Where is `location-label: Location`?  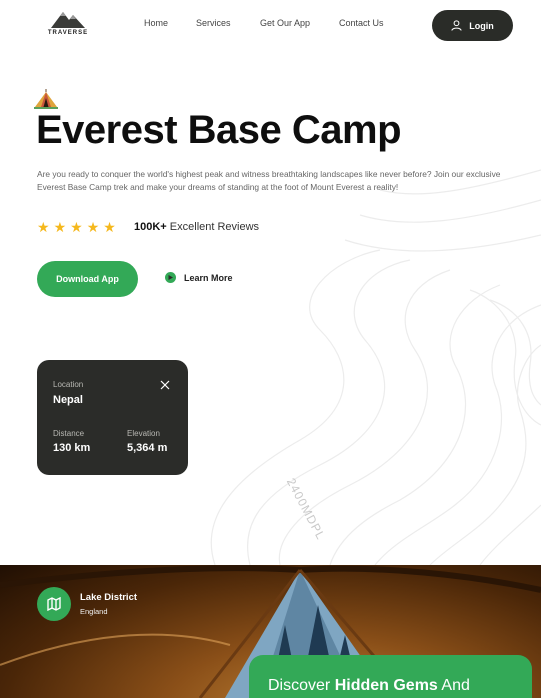 location-label: Location is located at coordinates (68, 384).